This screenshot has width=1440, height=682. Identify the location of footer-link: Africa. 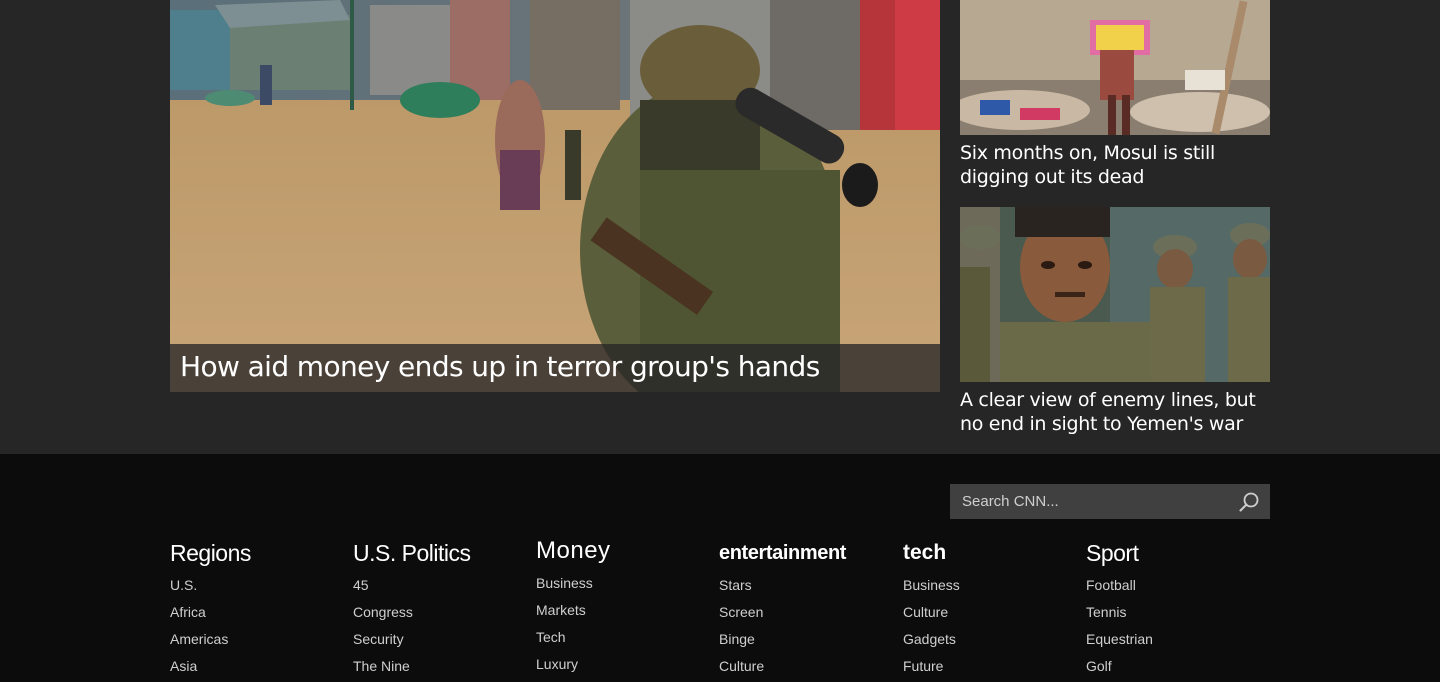
(255, 612).